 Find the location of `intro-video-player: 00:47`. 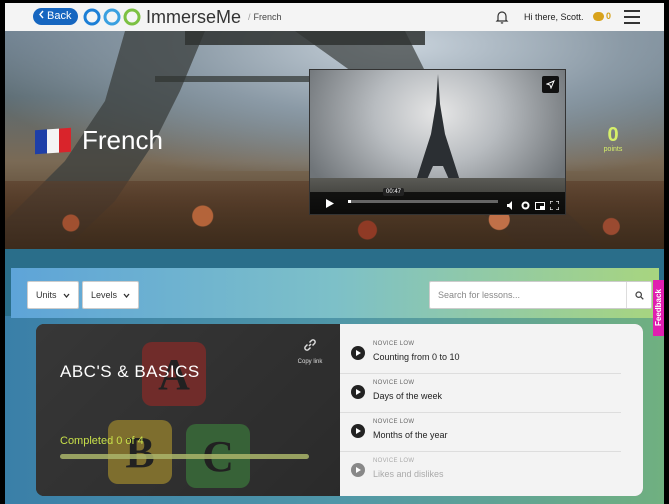

intro-video-player: 00:47 is located at coordinates (437, 142).